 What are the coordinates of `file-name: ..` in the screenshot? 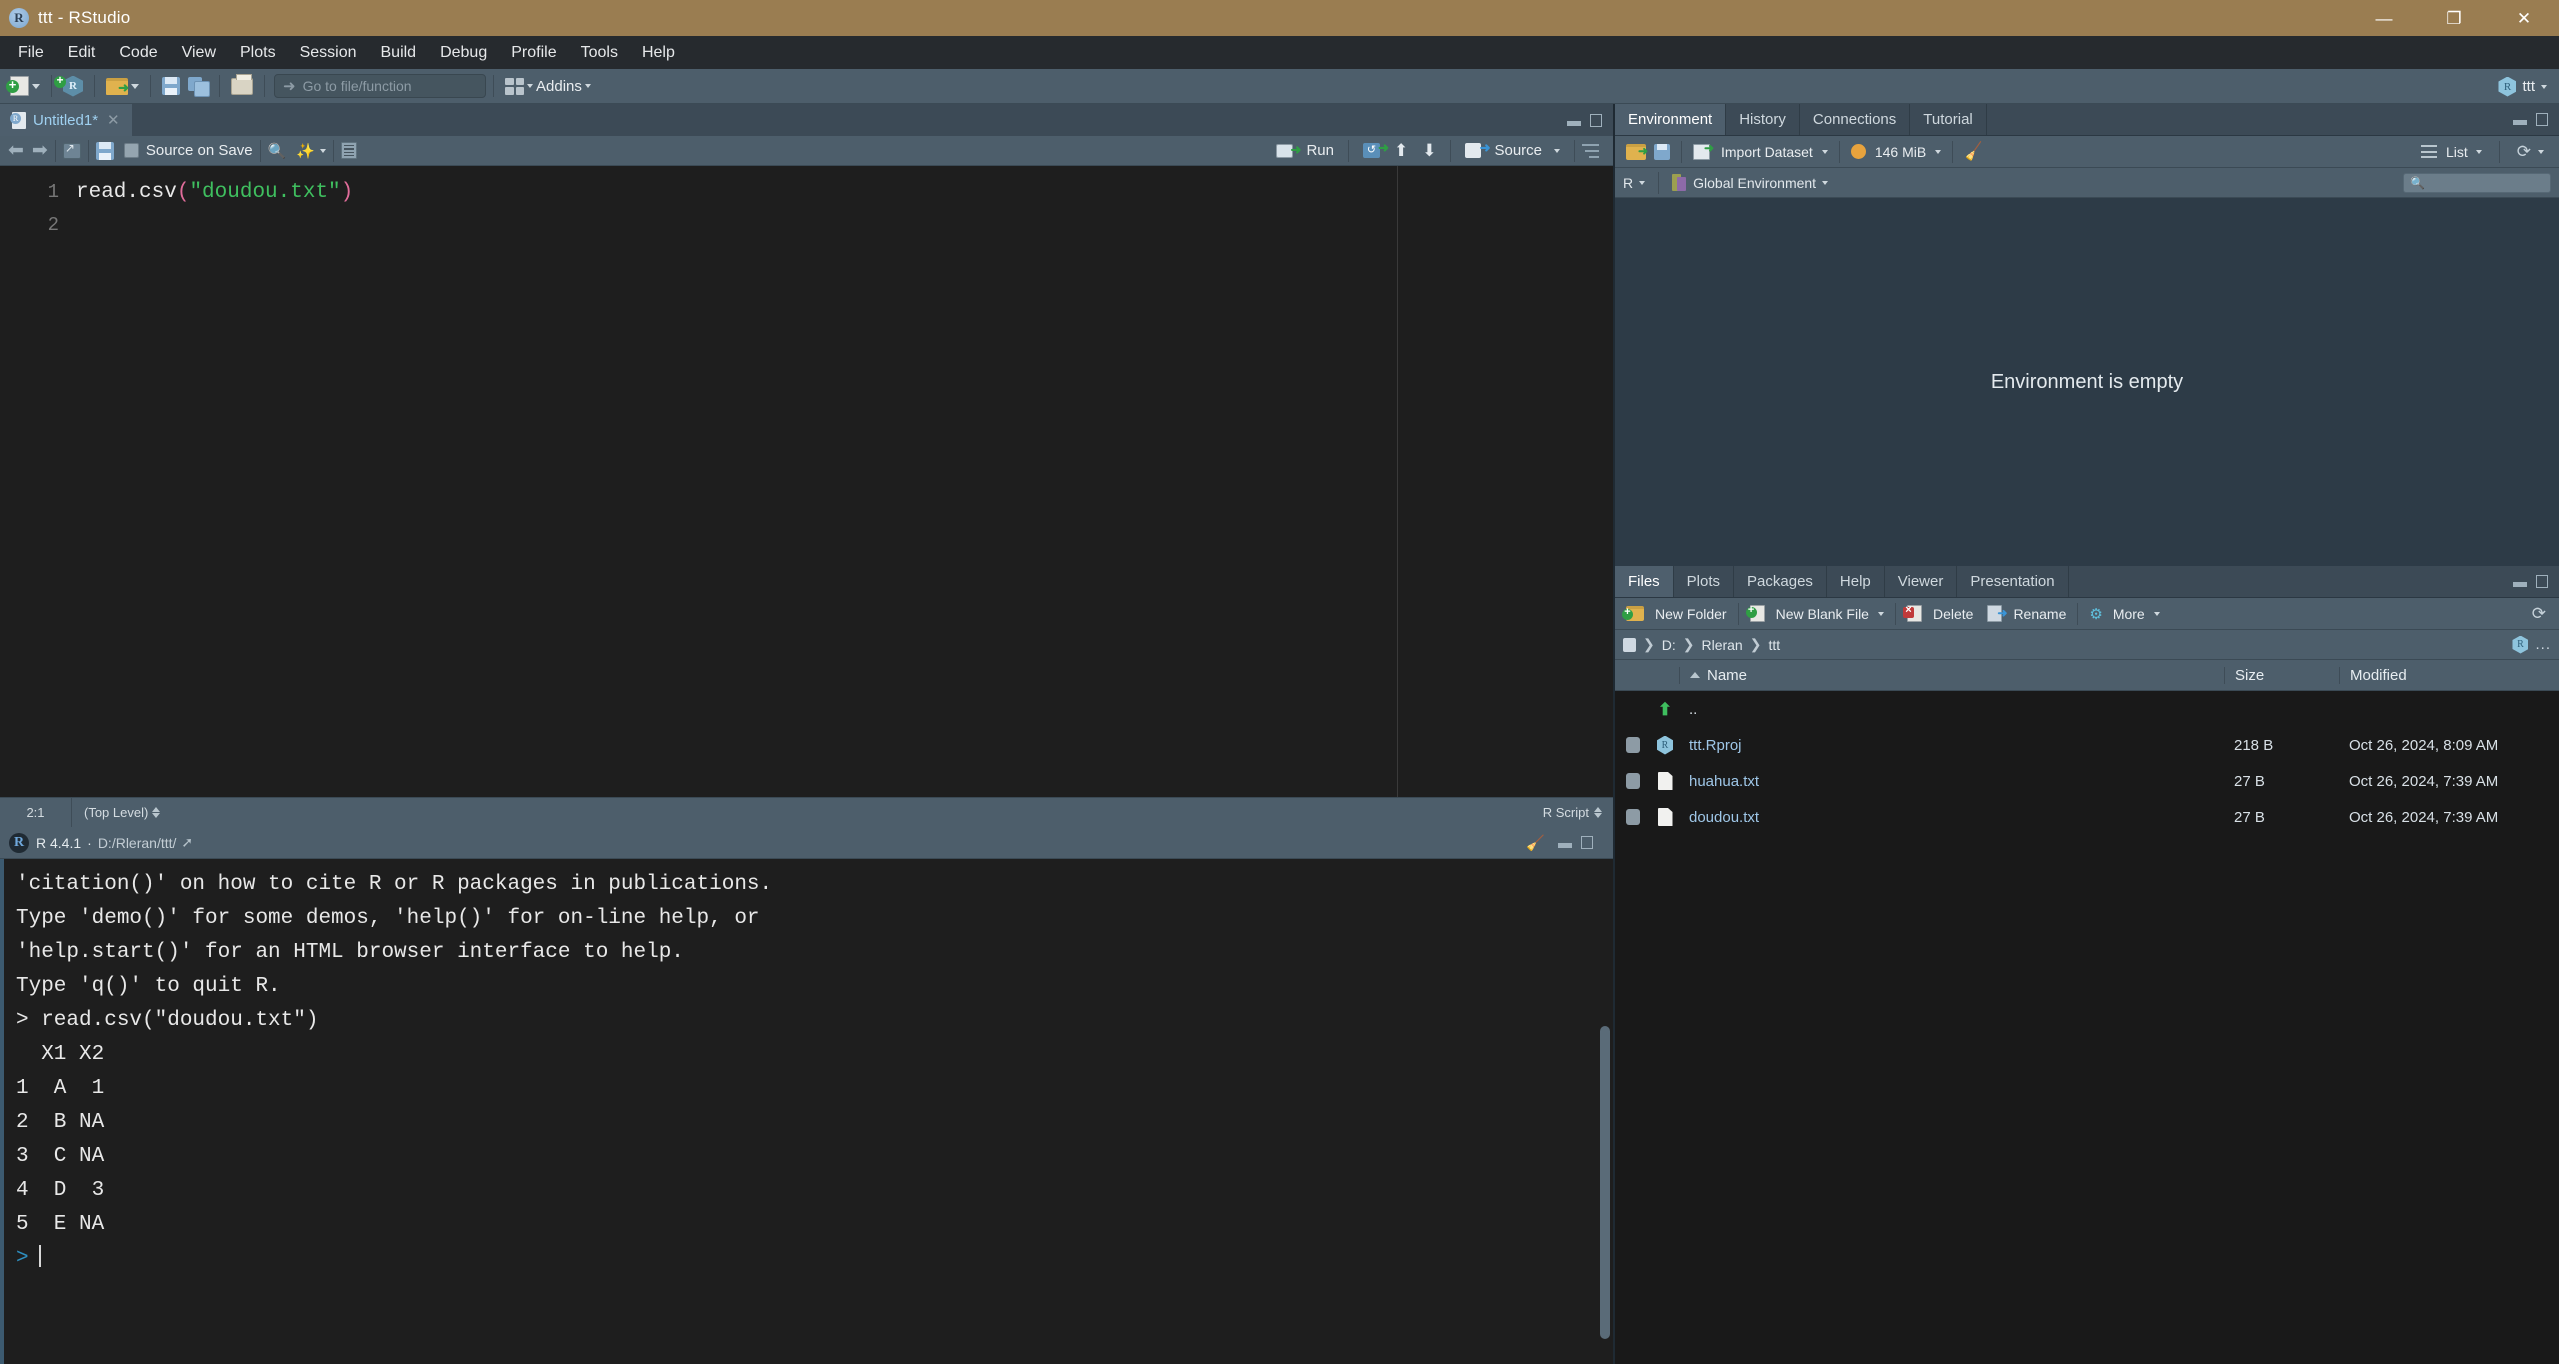 It's located at (1951, 709).